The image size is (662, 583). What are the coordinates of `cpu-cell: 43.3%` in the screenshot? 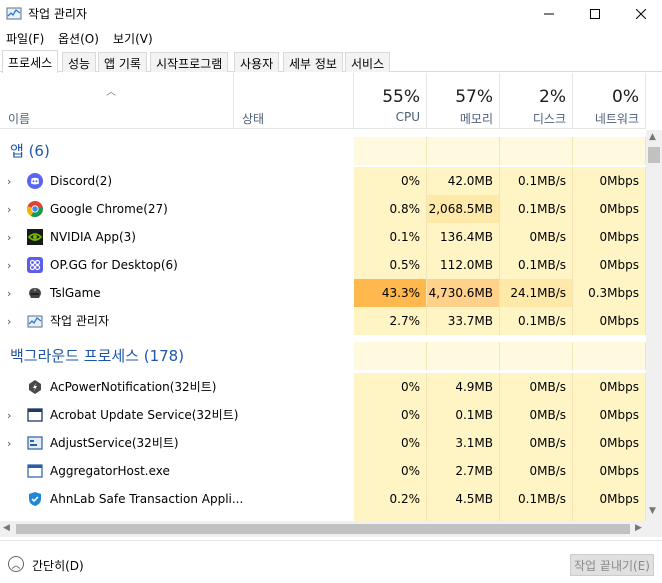 It's located at (390, 293).